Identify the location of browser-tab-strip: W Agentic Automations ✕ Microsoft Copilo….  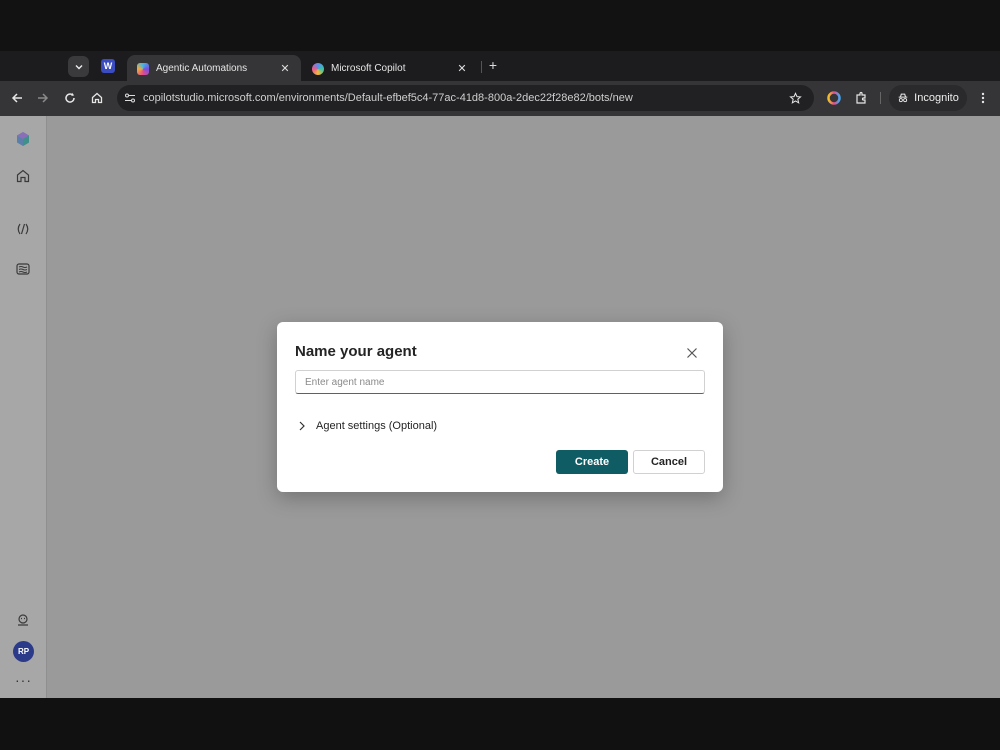
(500, 66).